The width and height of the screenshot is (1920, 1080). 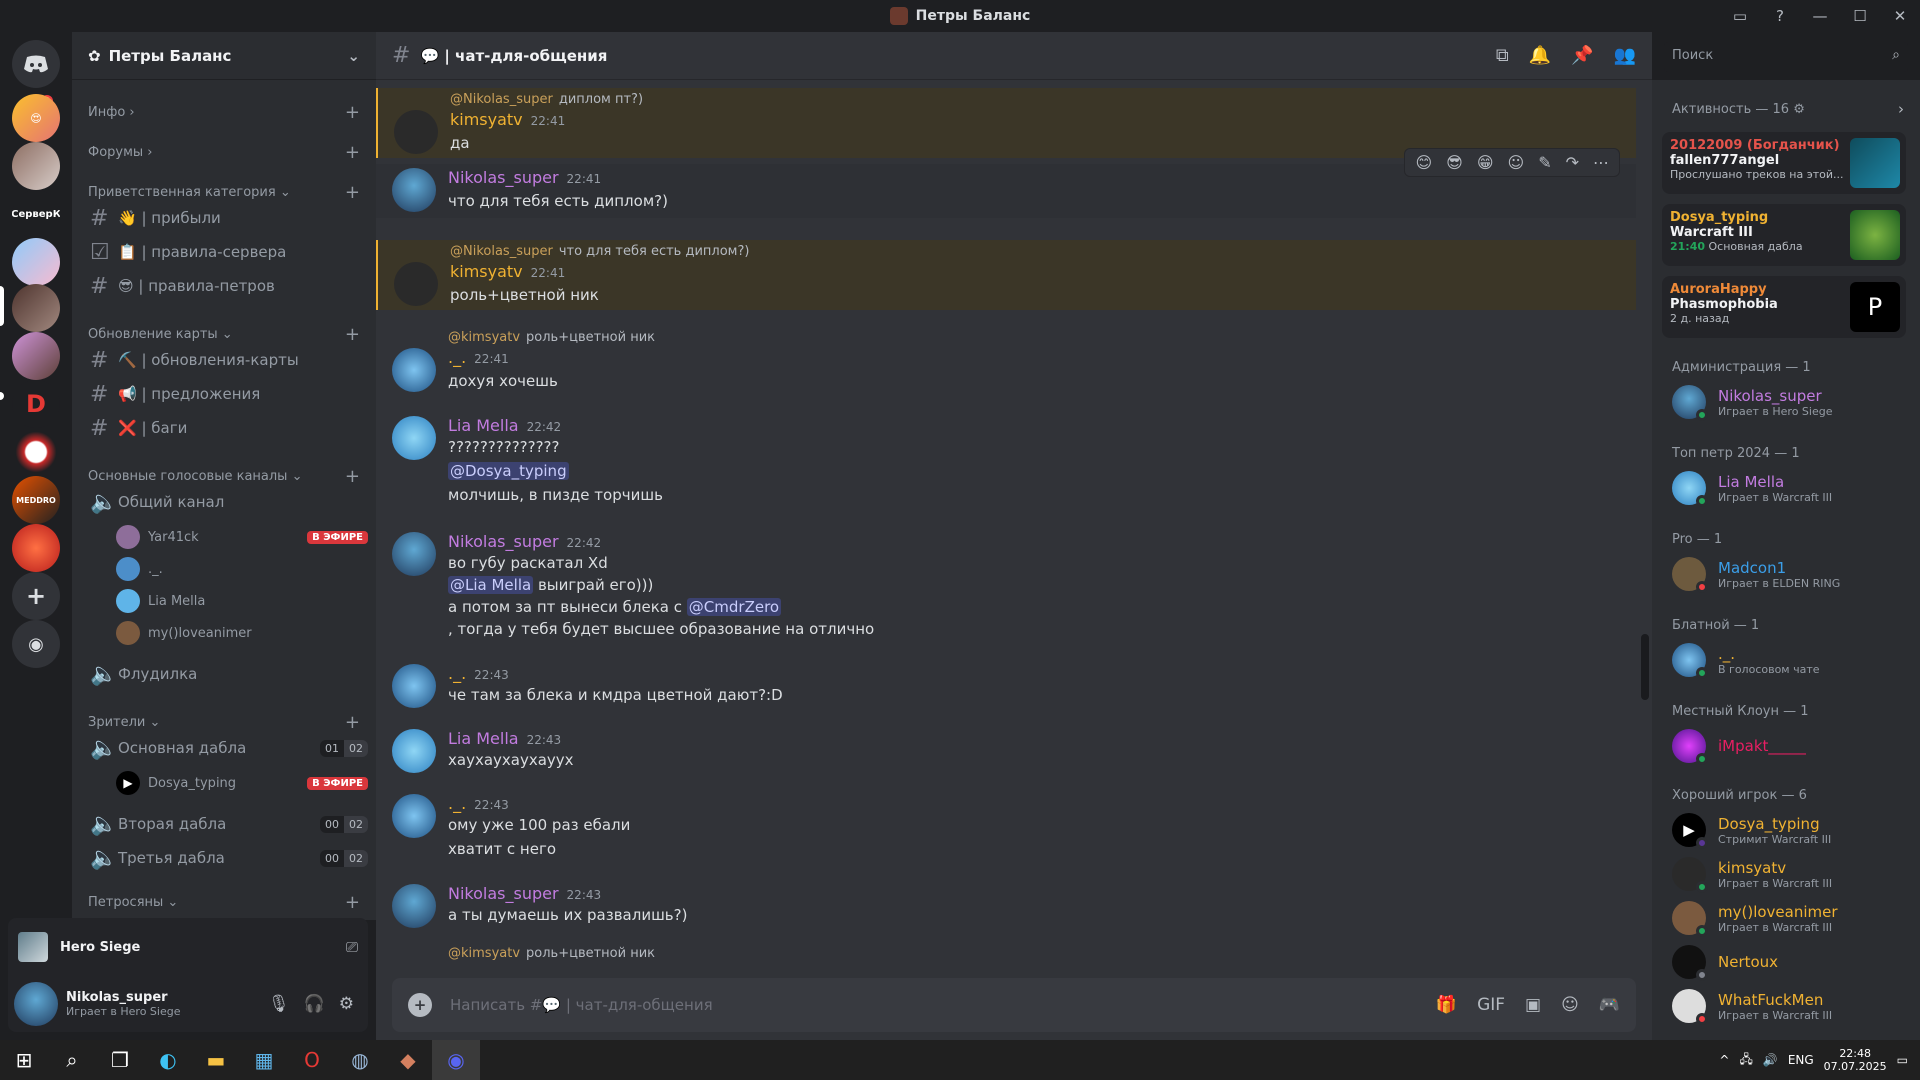 I want to click on voice-user: my()loveanimer, so click(x=242, y=633).